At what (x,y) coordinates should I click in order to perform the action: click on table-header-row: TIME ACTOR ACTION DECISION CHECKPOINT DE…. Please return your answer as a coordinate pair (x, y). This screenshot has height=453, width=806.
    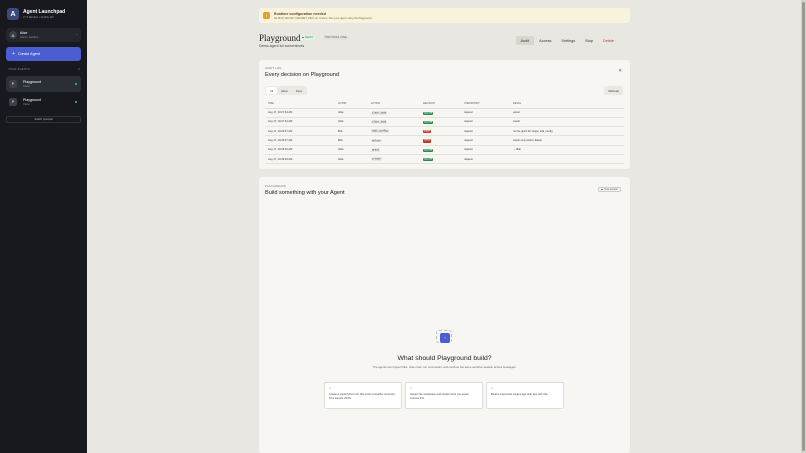
    Looking at the image, I should click on (444, 104).